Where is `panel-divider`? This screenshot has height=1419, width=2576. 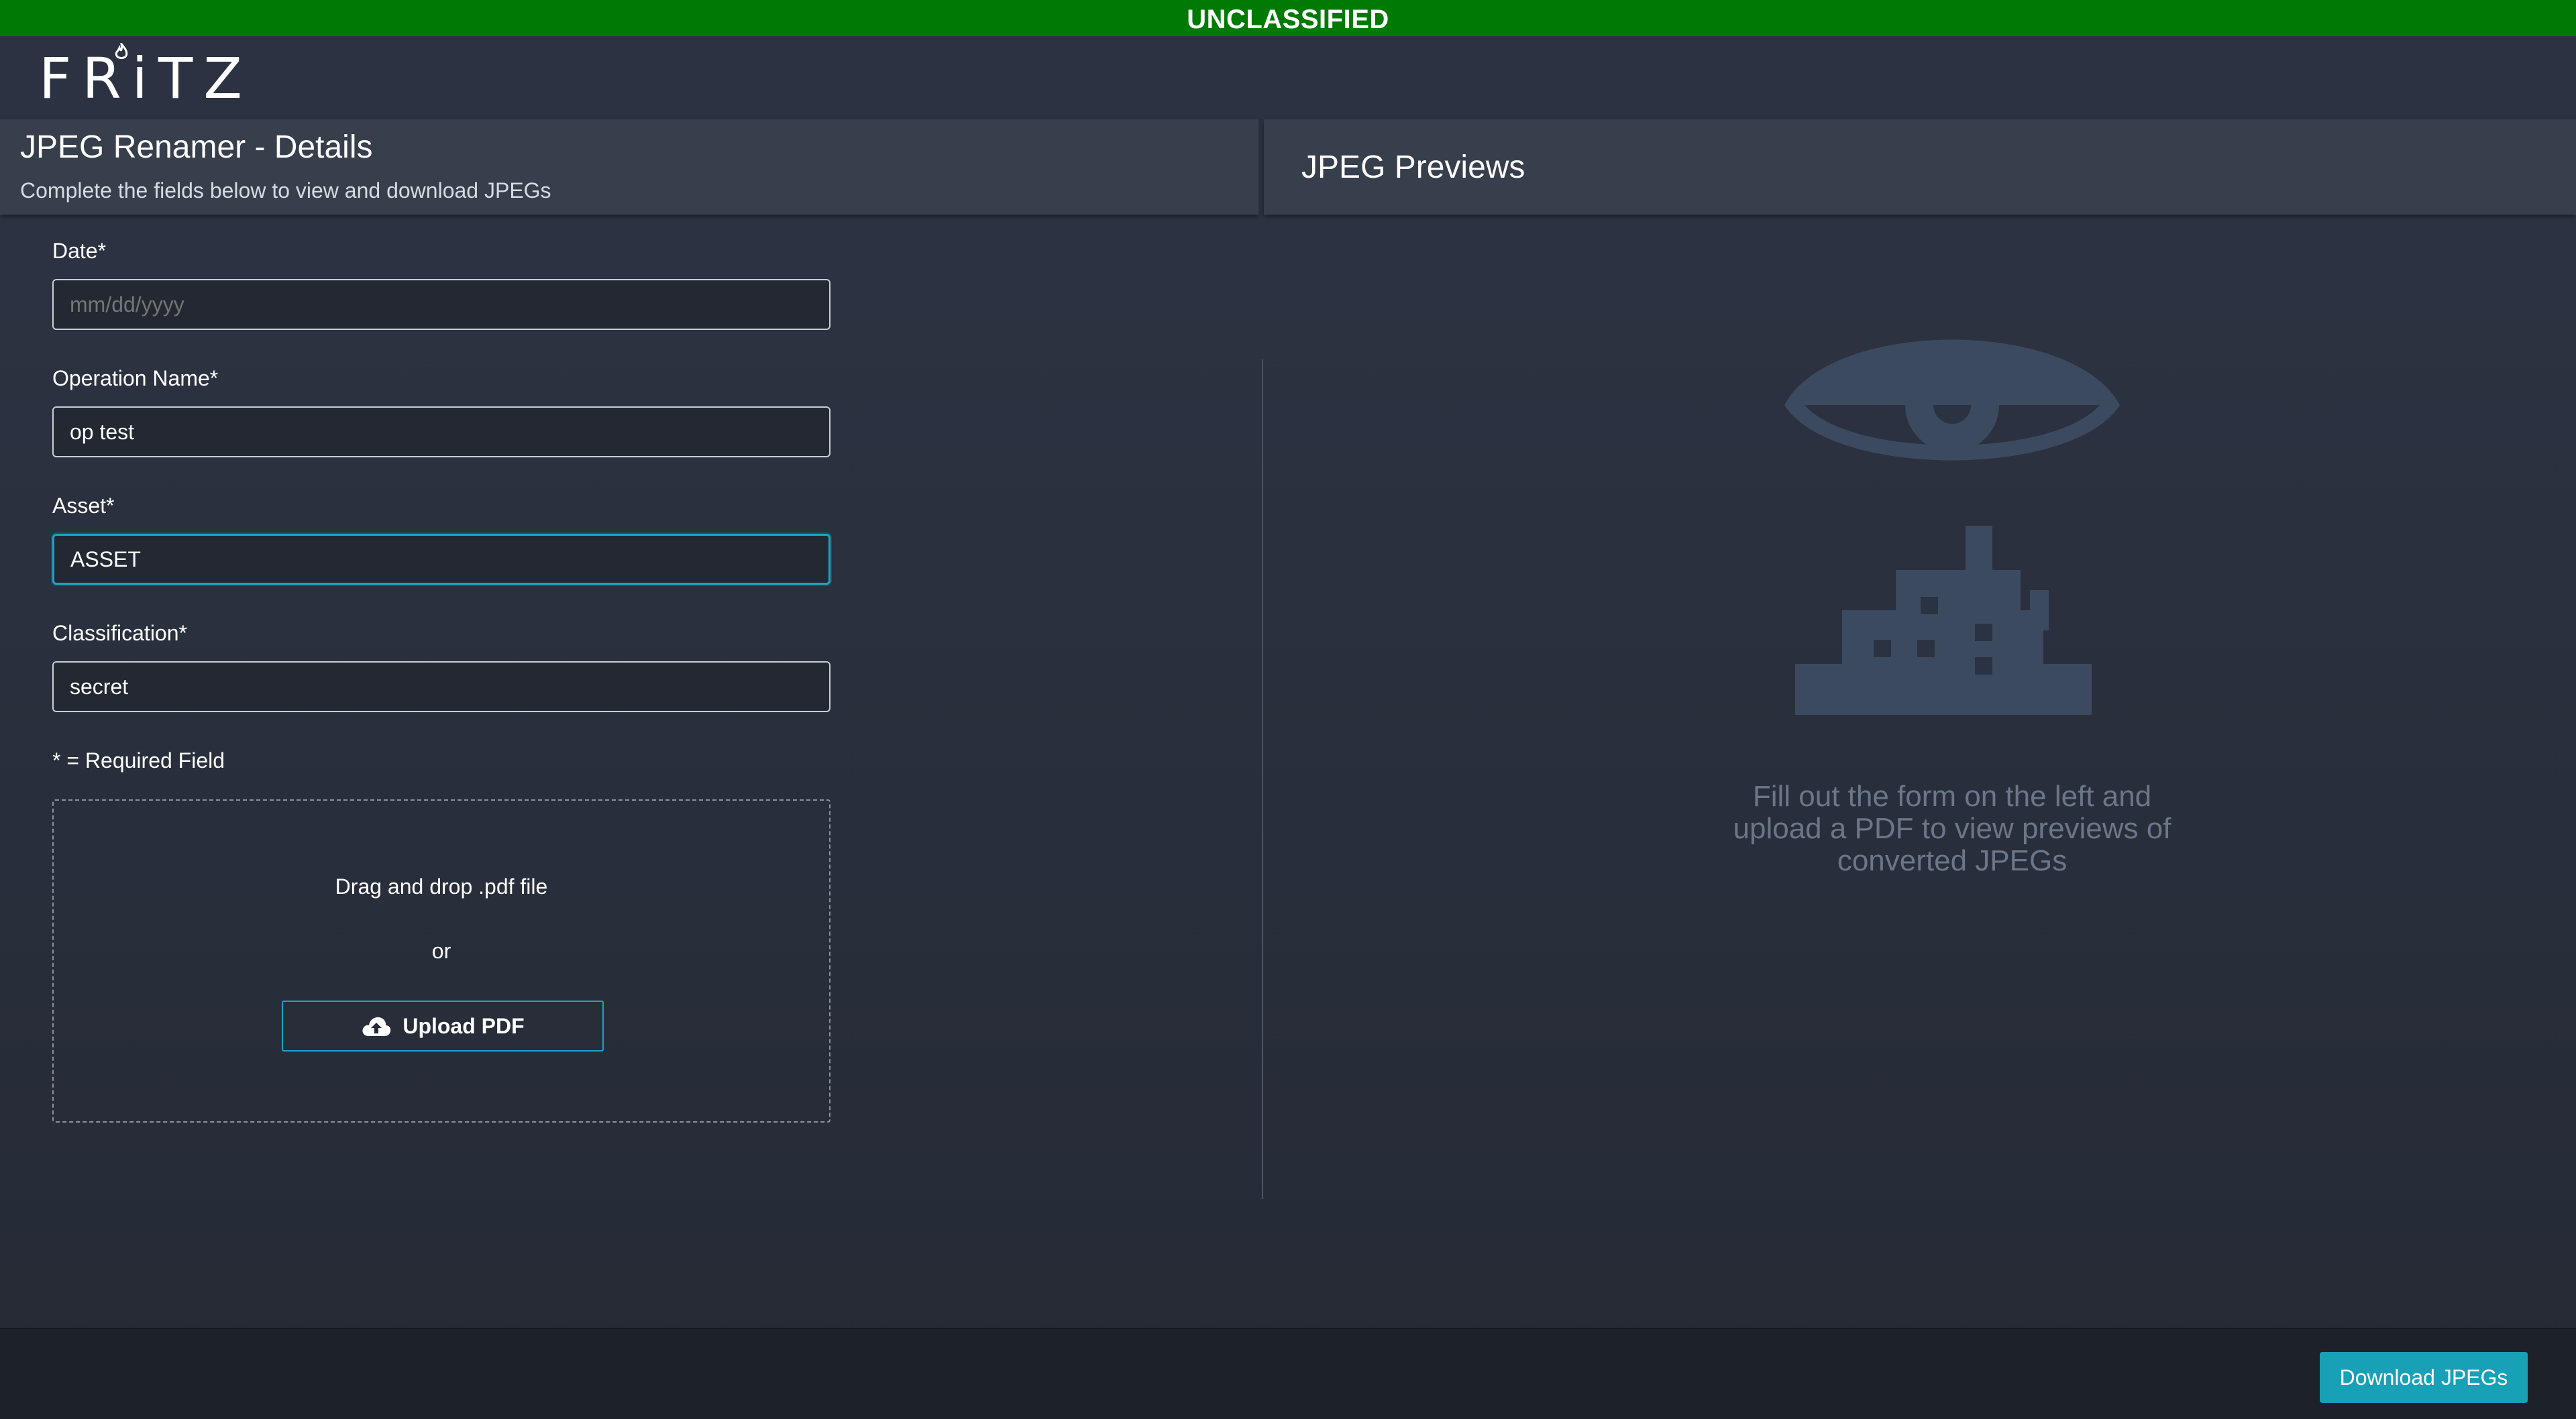 panel-divider is located at coordinates (1262, 779).